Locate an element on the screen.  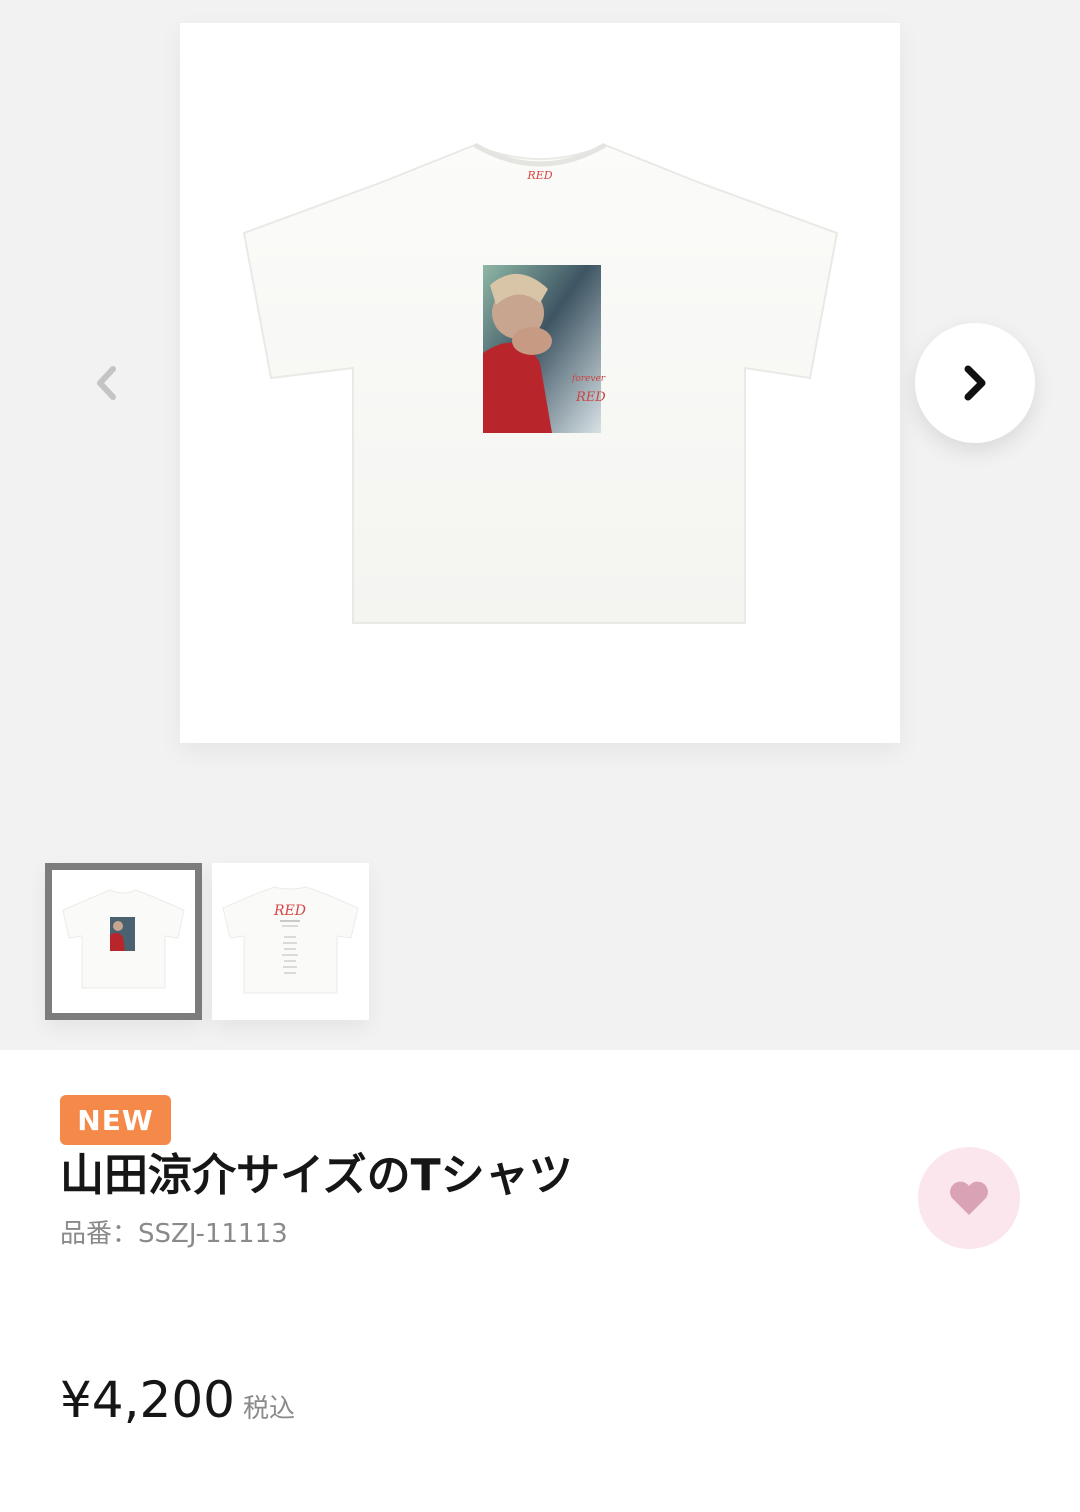
chevron-left-icon is located at coordinates (106, 383).